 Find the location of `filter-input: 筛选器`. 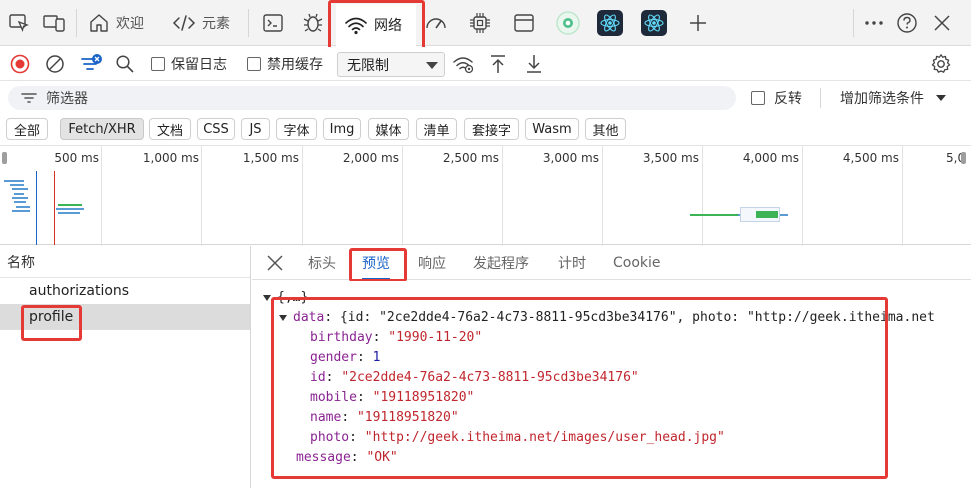

filter-input: 筛选器 is located at coordinates (372, 98).